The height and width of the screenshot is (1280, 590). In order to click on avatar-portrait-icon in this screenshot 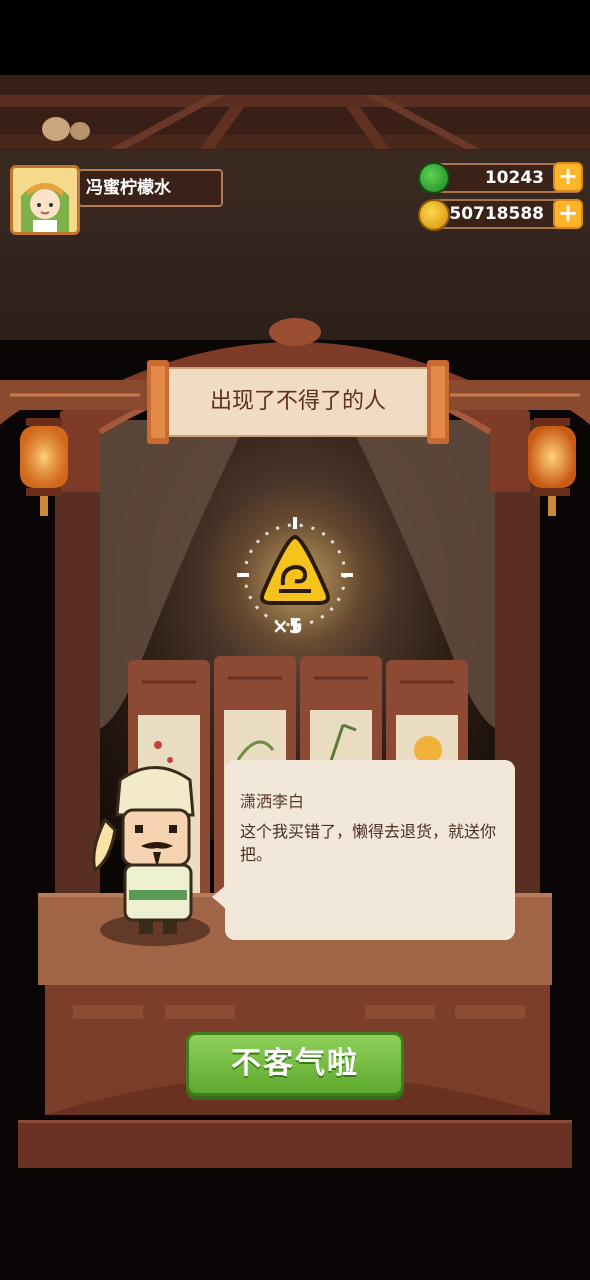, I will do `click(45, 200)`.